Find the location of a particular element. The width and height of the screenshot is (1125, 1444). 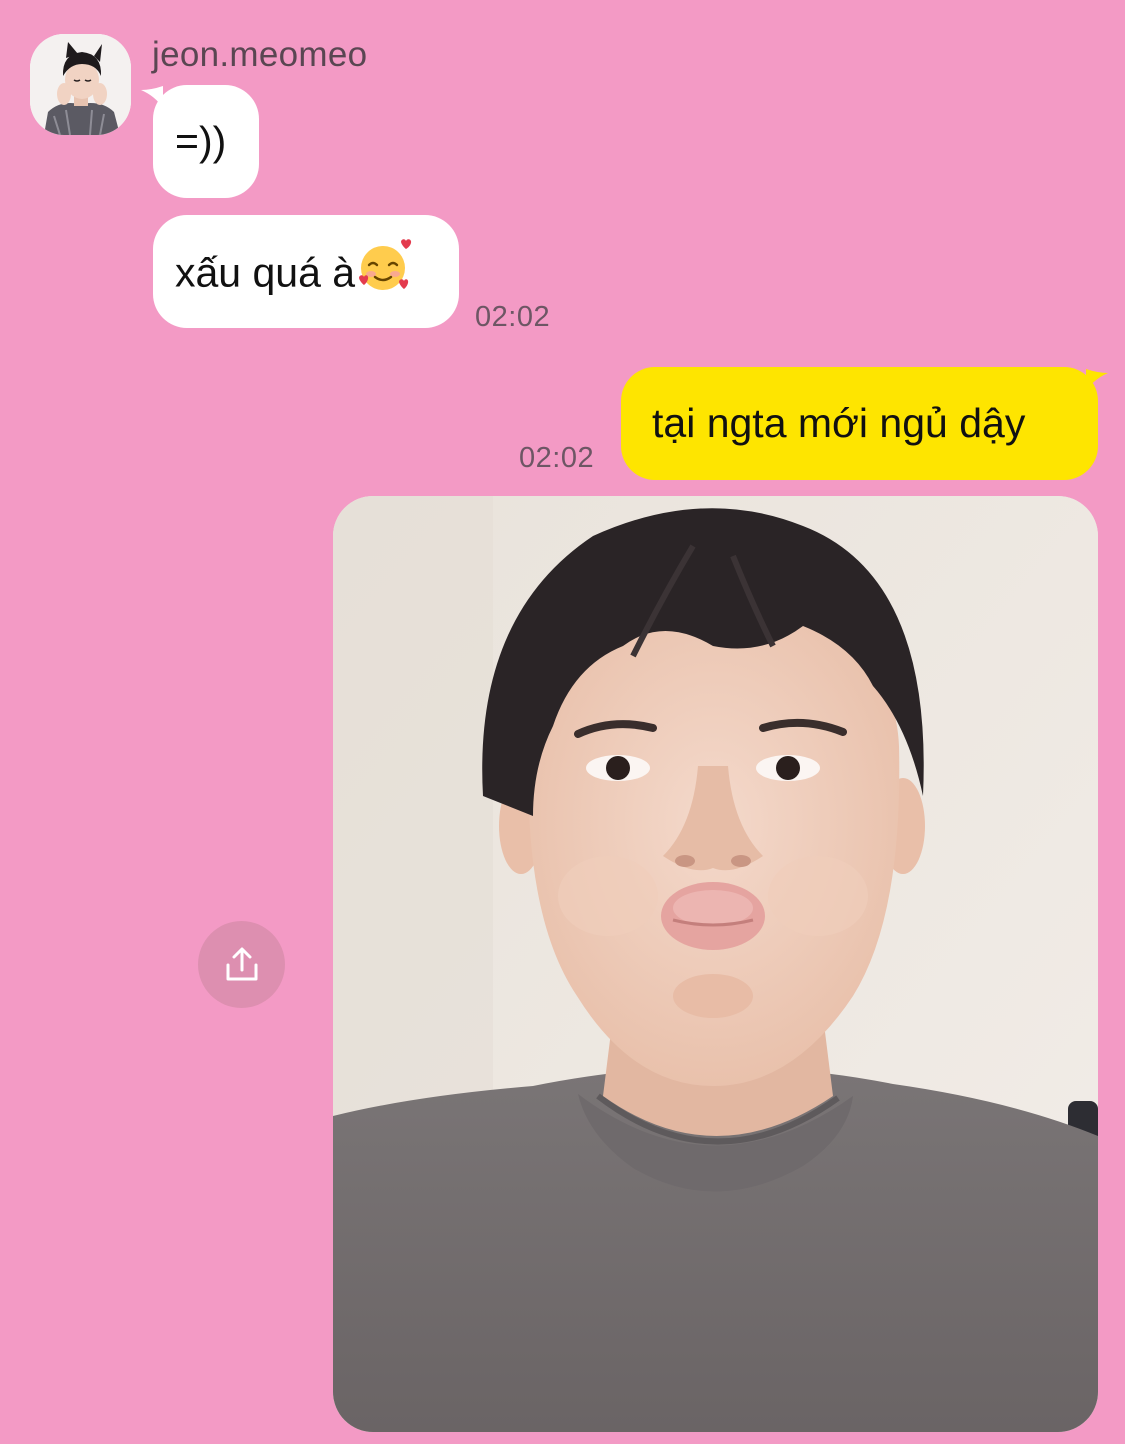

share-button is located at coordinates (241, 964).